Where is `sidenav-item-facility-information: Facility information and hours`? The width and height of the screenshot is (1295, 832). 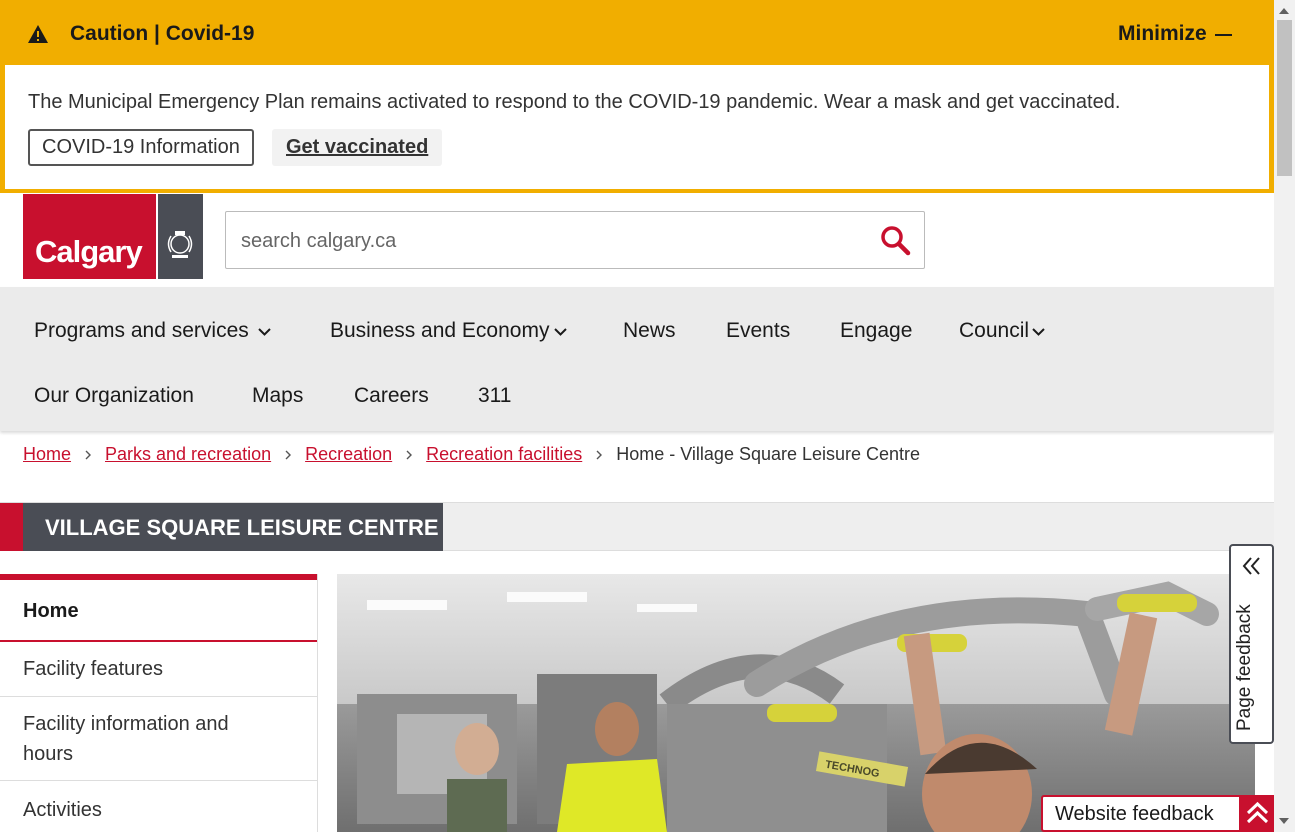
sidenav-item-facility-information: Facility information and hours is located at coordinates (158, 739).